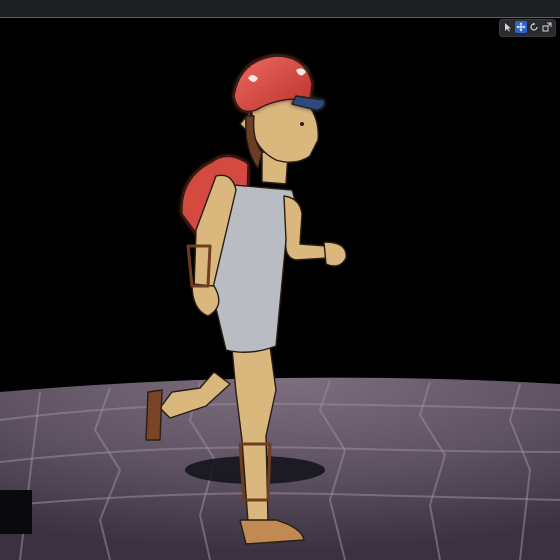 This screenshot has width=560, height=560. Describe the element at coordinates (306, 228) in the screenshot. I see `front-arm` at that location.